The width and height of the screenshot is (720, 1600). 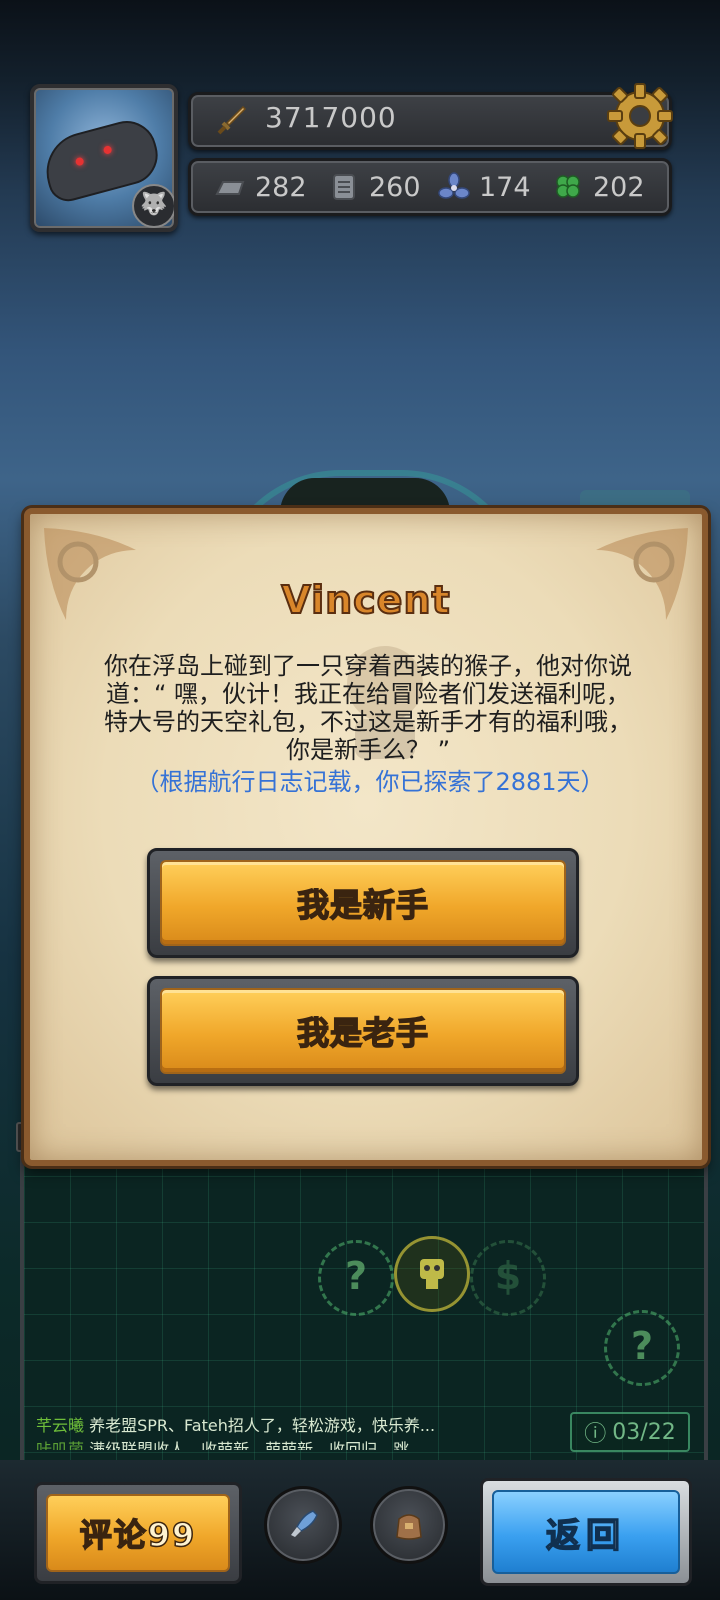 What do you see at coordinates (508, 1278) in the screenshot?
I see `coin-tile: $` at bounding box center [508, 1278].